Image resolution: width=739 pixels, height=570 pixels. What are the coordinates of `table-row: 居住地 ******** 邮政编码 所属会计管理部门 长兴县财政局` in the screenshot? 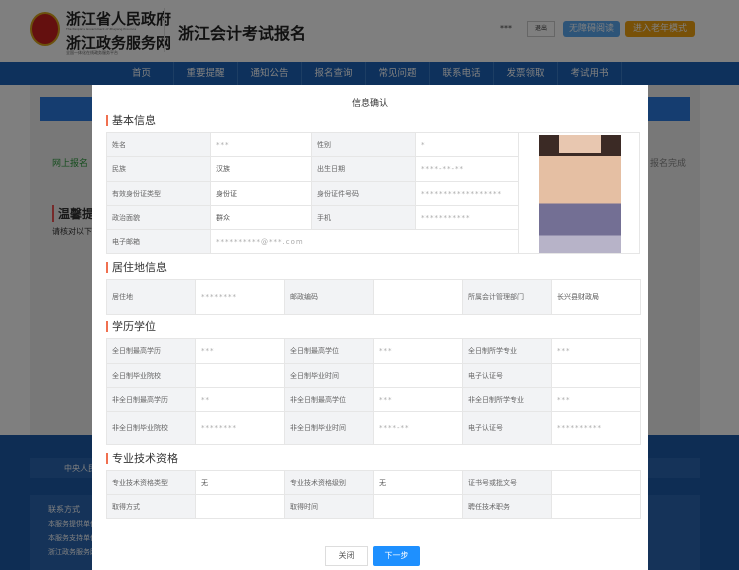 It's located at (373, 297).